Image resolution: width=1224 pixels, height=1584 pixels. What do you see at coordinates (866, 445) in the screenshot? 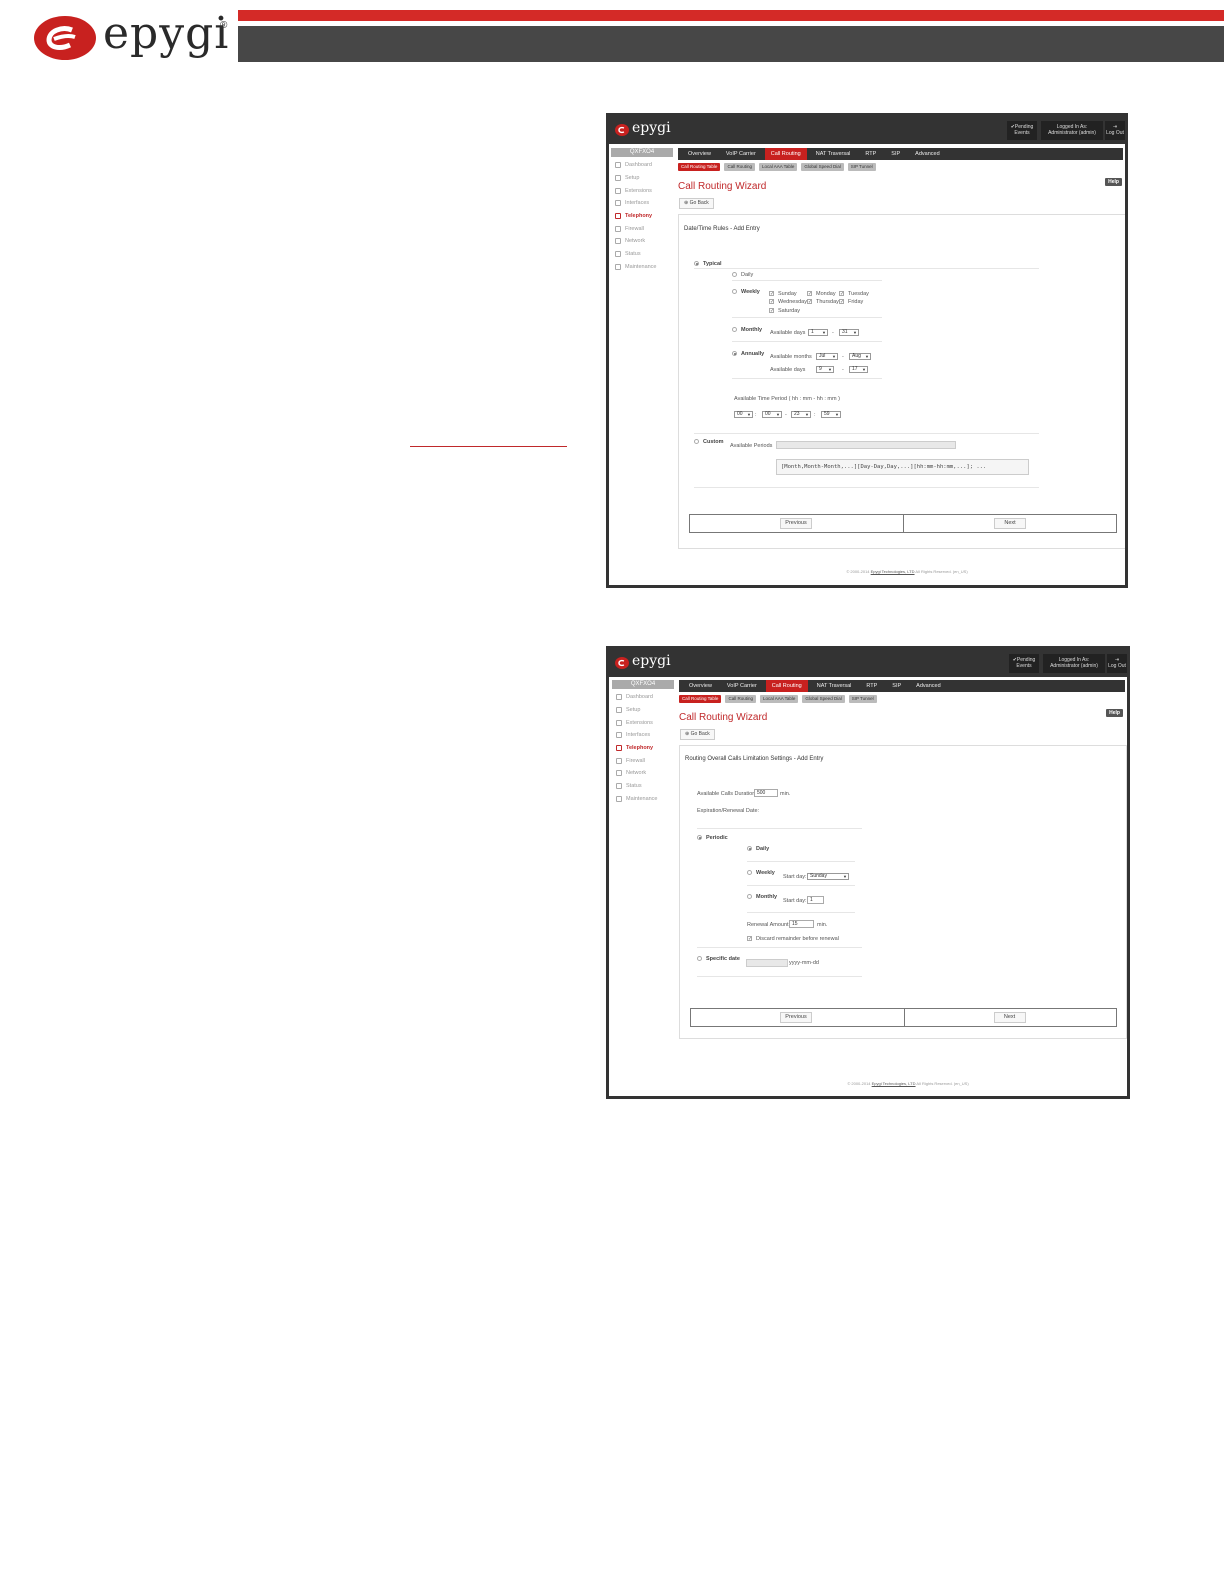
I see `available-periods-input` at bounding box center [866, 445].